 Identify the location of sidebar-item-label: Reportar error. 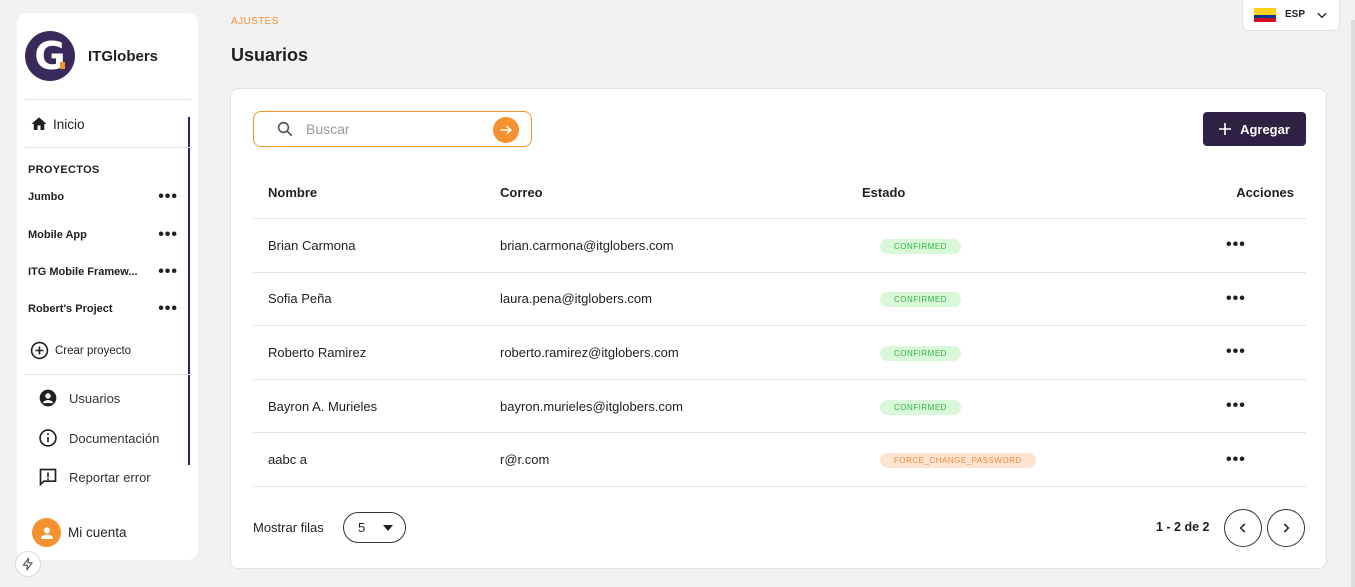
(110, 477).